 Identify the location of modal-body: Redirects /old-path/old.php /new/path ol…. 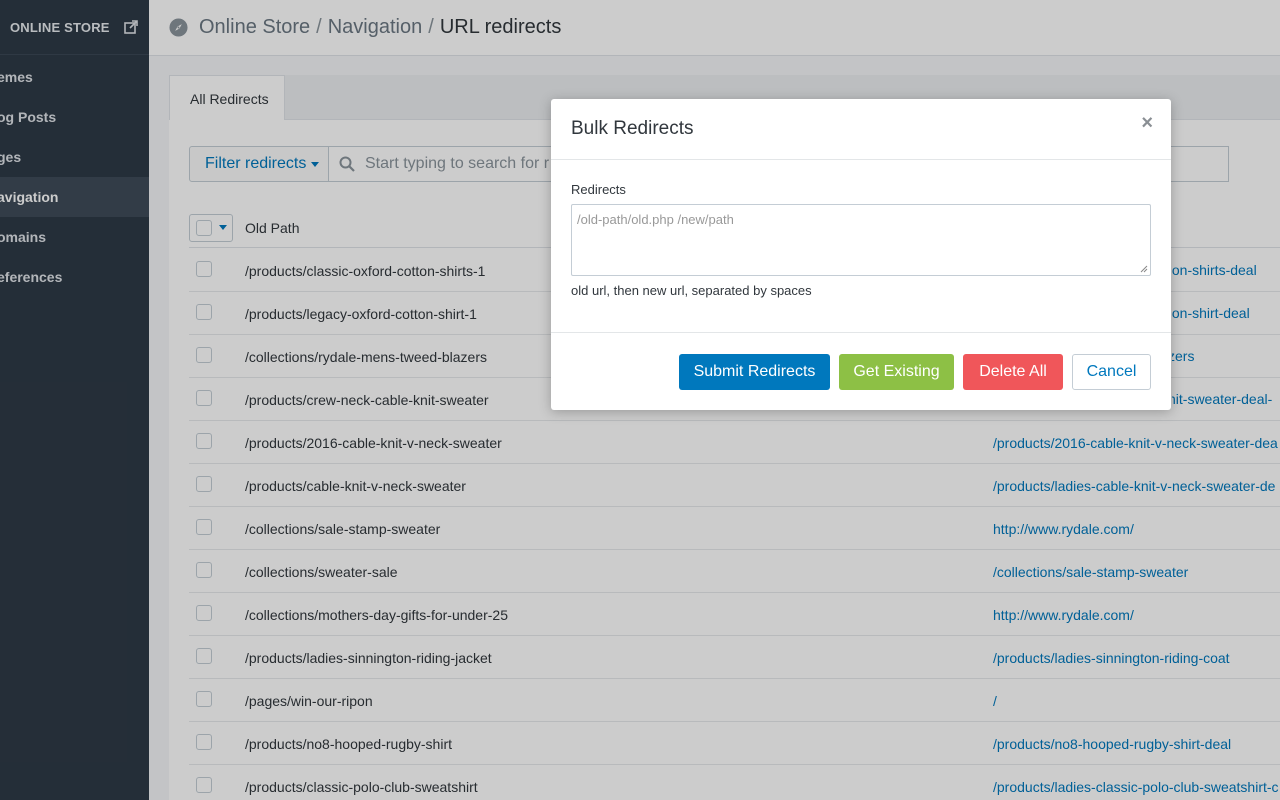
(861, 246).